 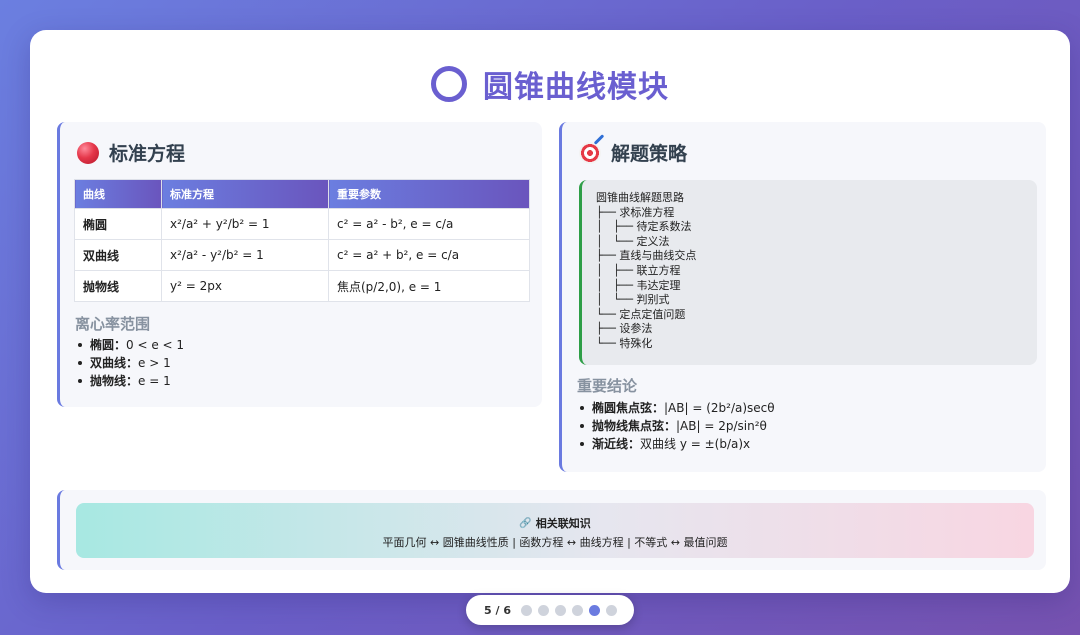 I want to click on card-header: 解题策略, so click(x=633, y=149).